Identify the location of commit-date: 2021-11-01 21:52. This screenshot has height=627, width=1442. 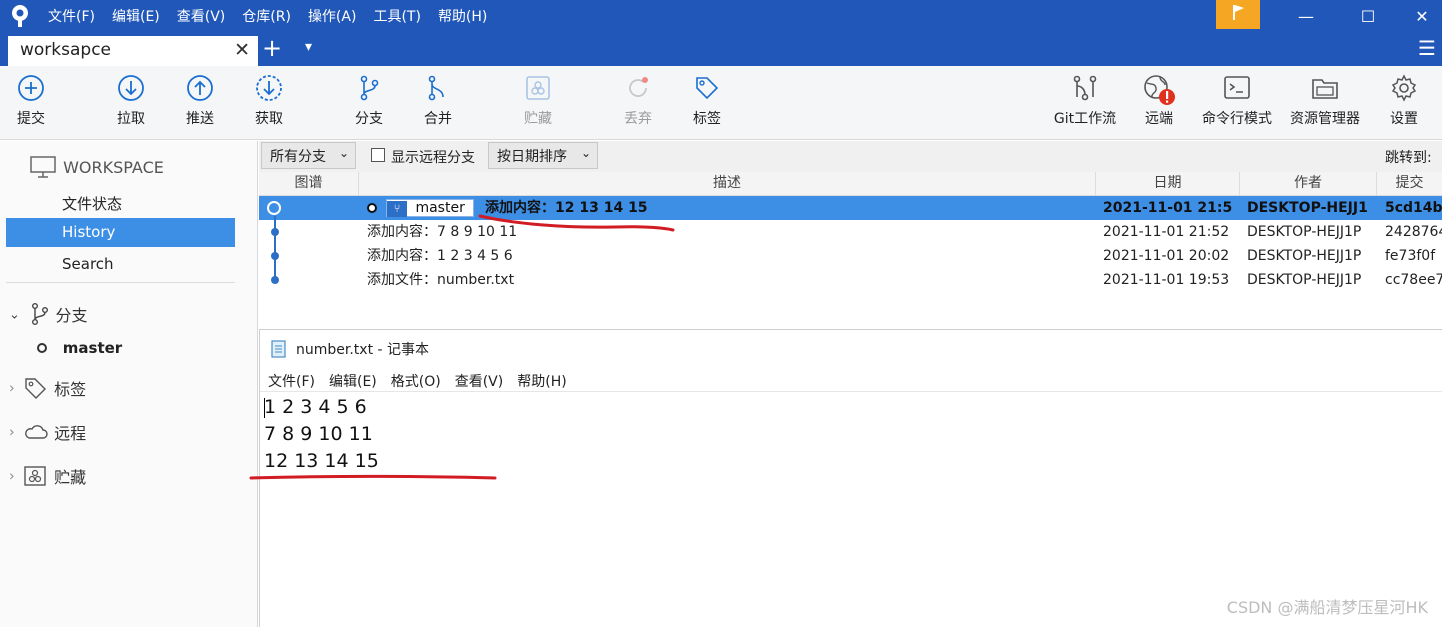
(1166, 232).